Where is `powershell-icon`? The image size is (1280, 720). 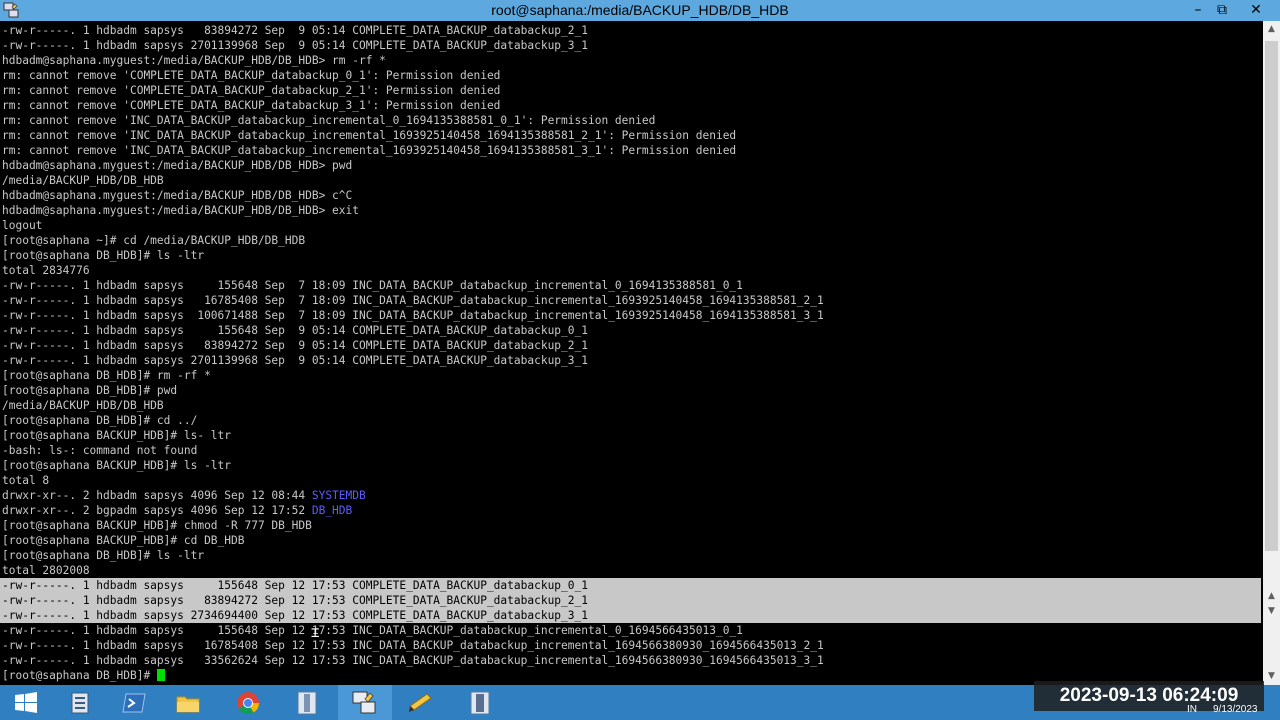
powershell-icon is located at coordinates (134, 703).